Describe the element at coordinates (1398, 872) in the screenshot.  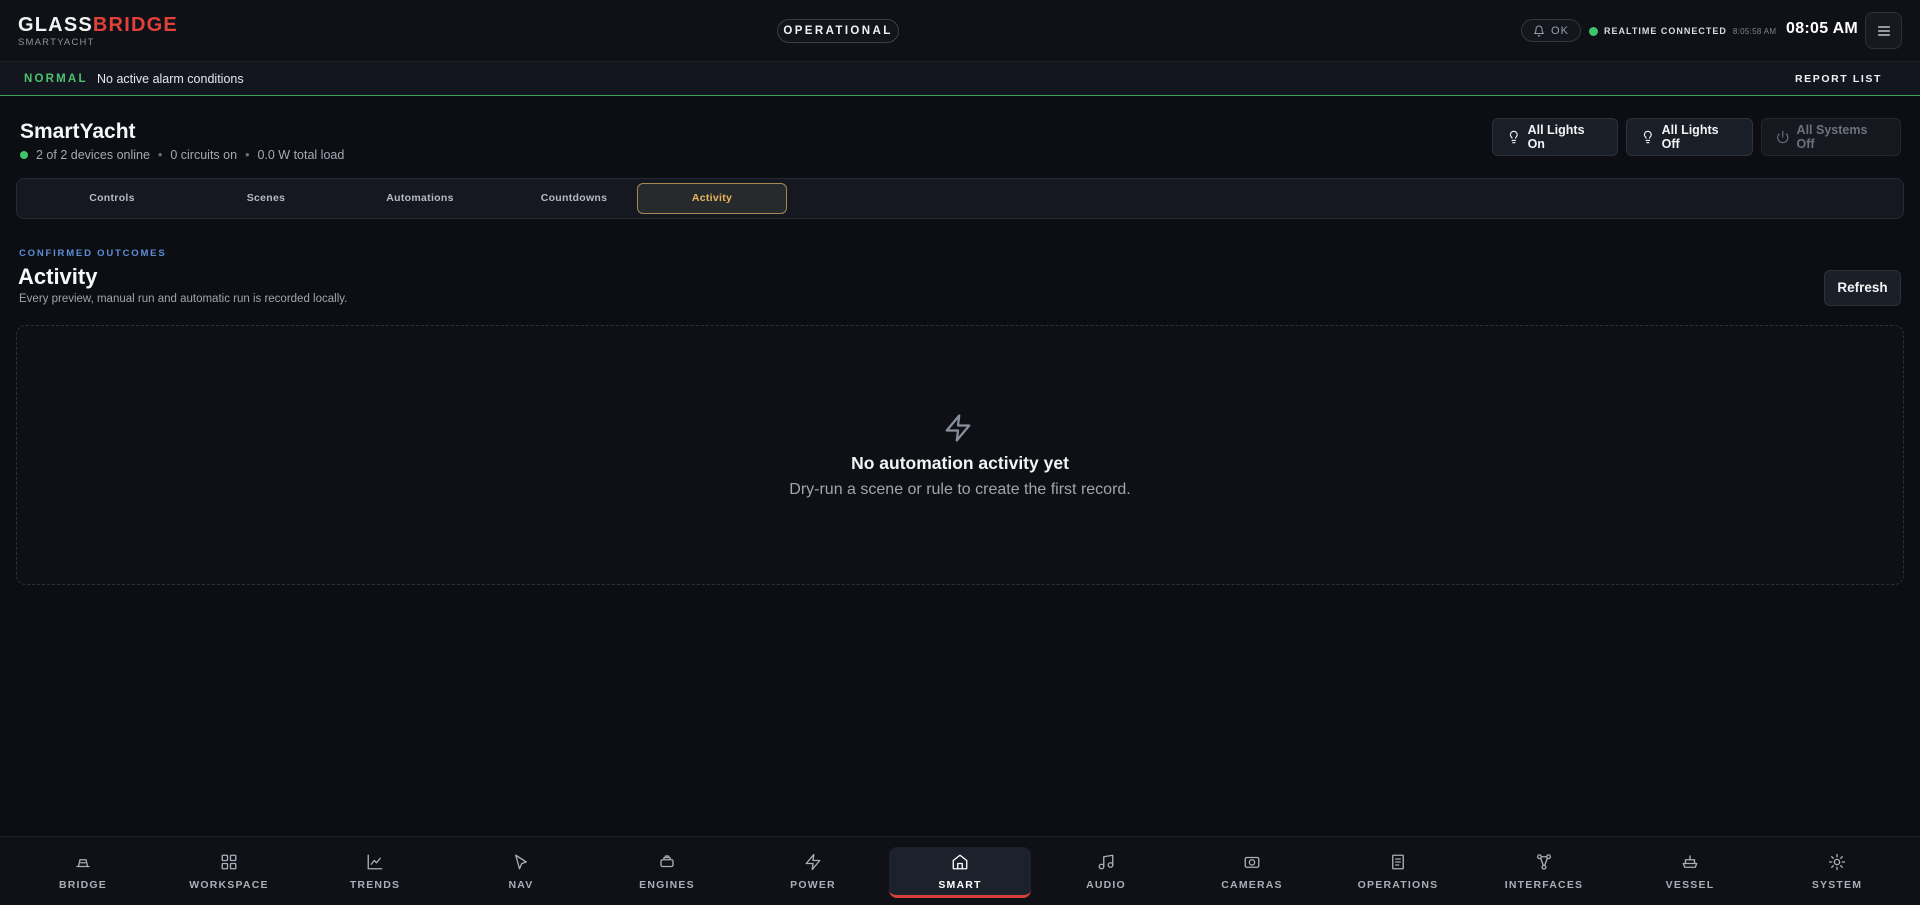
I see `nav-operations: OPERATIONS` at that location.